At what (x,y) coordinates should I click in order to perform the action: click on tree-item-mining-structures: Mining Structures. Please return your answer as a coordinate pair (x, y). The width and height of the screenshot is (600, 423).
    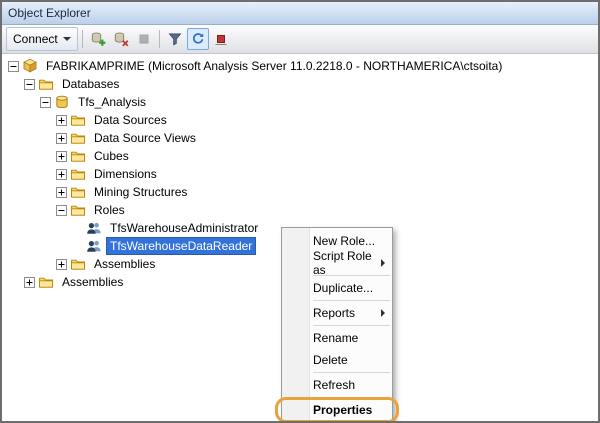
    Looking at the image, I should click on (300, 192).